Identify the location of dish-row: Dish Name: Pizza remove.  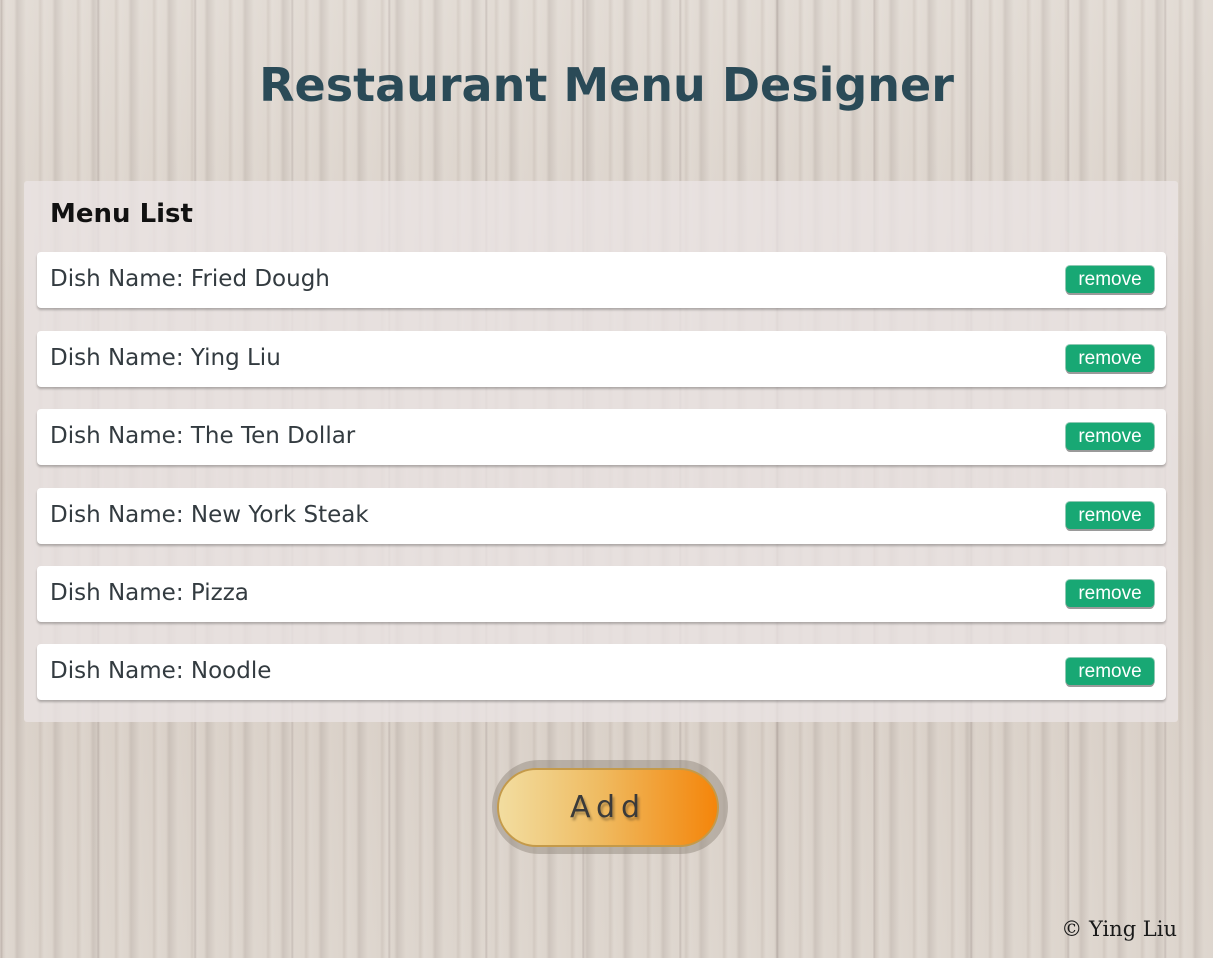
(601, 594).